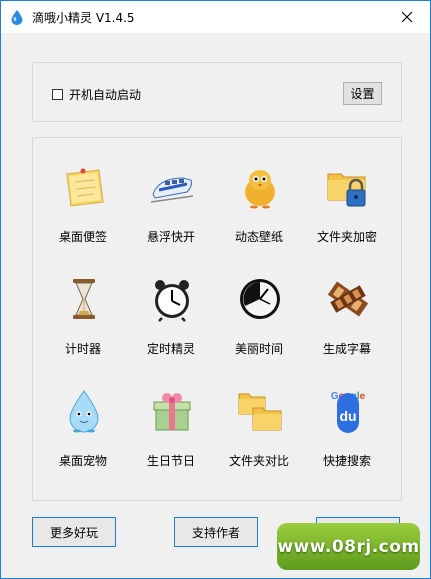  What do you see at coordinates (84, 411) in the screenshot?
I see `water-drop-pet-icon` at bounding box center [84, 411].